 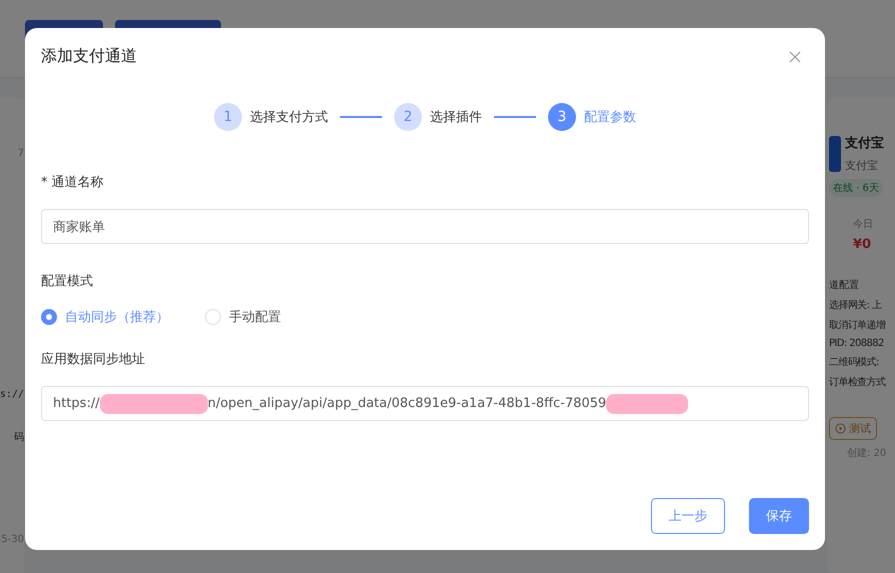 I want to click on stat-label: 今日, so click(x=863, y=224).